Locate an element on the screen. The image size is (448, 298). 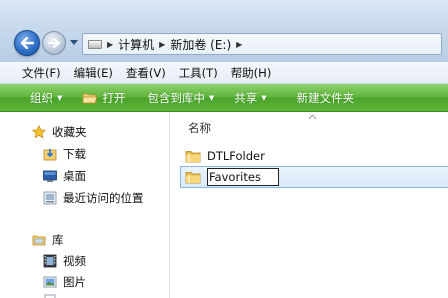
arrow-right-icon is located at coordinates (54, 43).